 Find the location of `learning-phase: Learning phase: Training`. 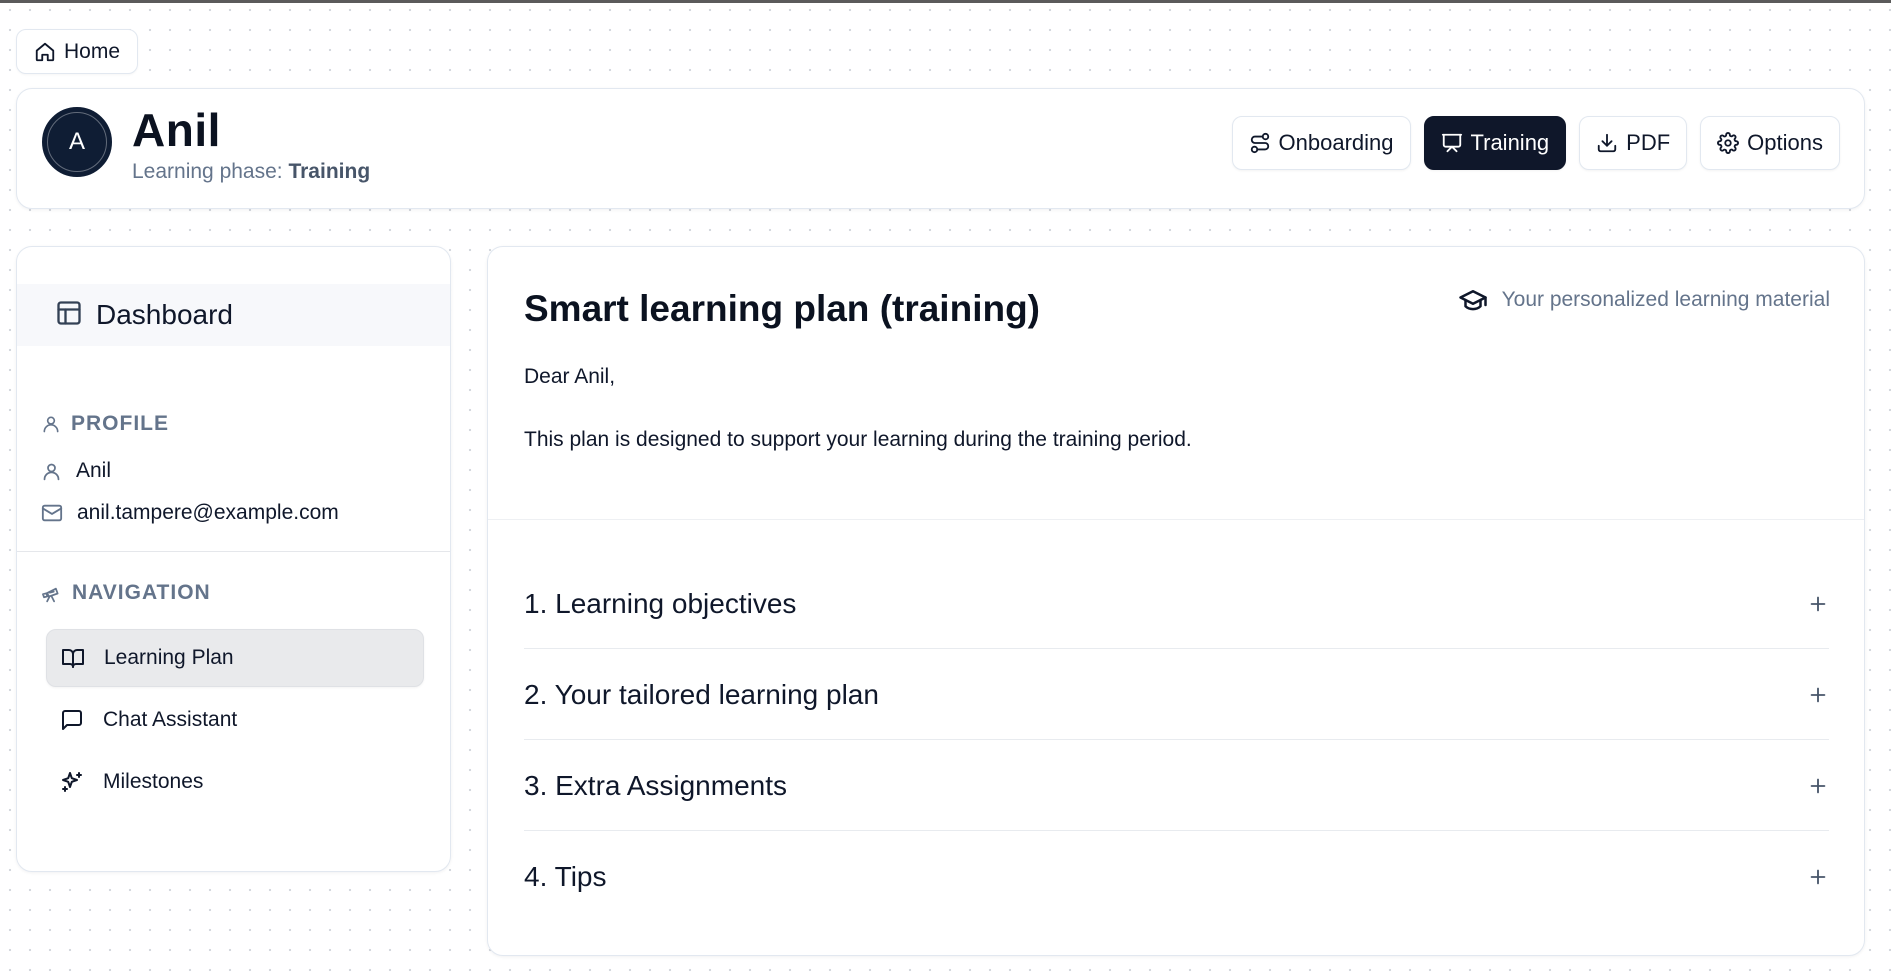

learning-phase: Learning phase: Training is located at coordinates (251, 172).